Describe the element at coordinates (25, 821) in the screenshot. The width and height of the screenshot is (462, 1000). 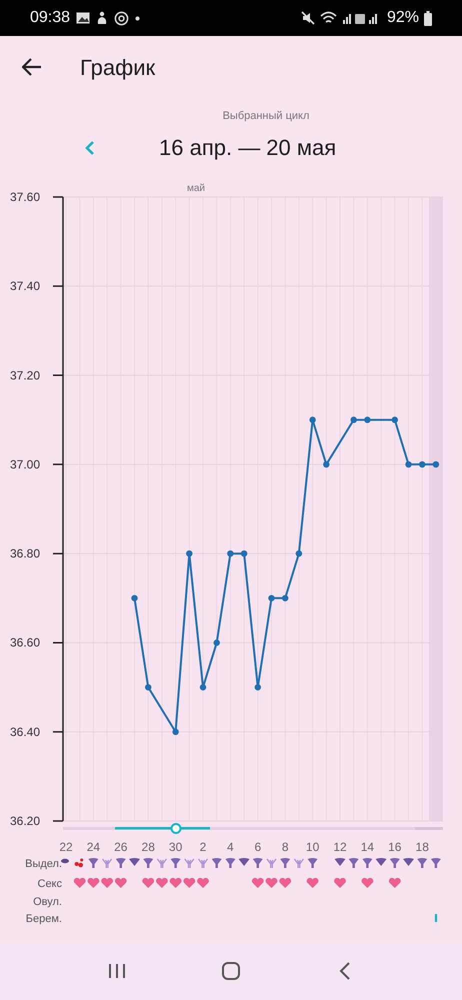
I see `axis-label: 36.20` at that location.